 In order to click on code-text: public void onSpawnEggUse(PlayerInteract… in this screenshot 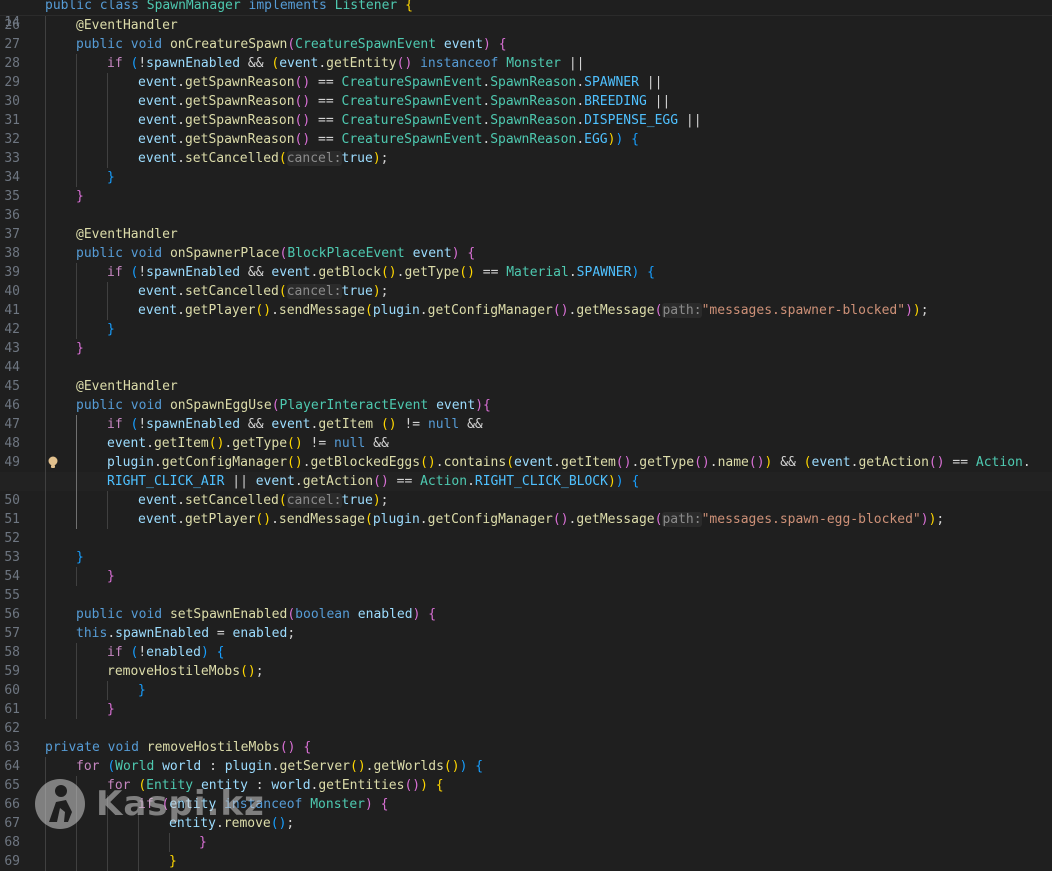, I will do `click(283, 405)`.